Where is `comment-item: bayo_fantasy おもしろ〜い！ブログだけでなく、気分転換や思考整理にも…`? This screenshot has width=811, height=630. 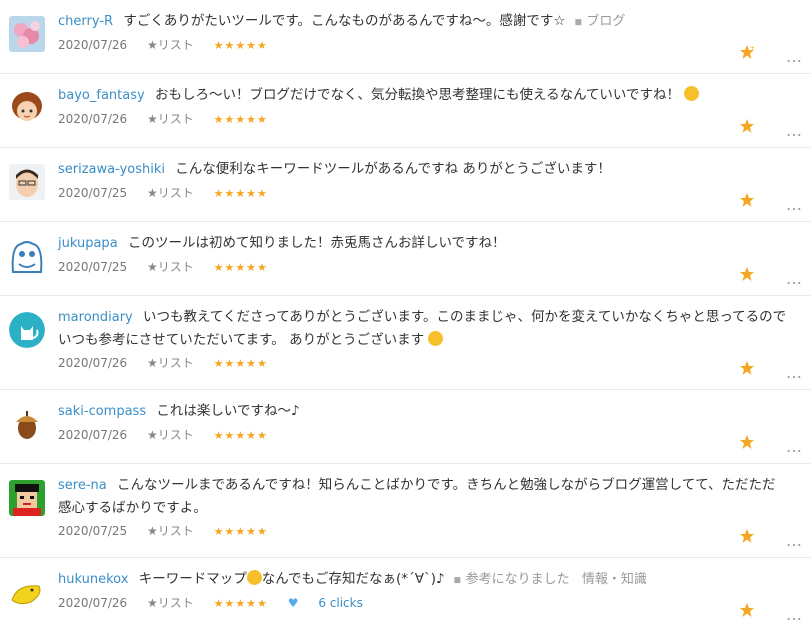
comment-item: bayo_fantasy おもしろ〜い！ブログだけでなく、気分転換や思考整理にも… is located at coordinates (405, 111).